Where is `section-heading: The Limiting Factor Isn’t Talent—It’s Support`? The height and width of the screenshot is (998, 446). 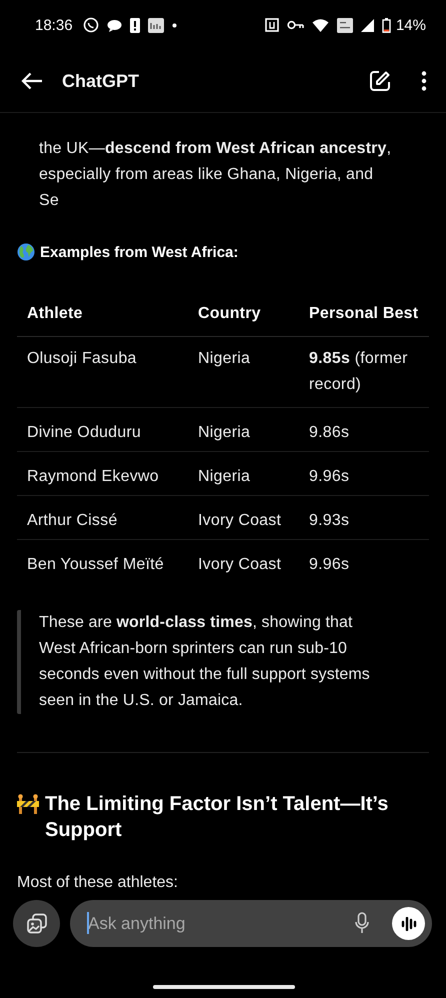 section-heading: The Limiting Factor Isn’t Talent—It’s Support is located at coordinates (216, 817).